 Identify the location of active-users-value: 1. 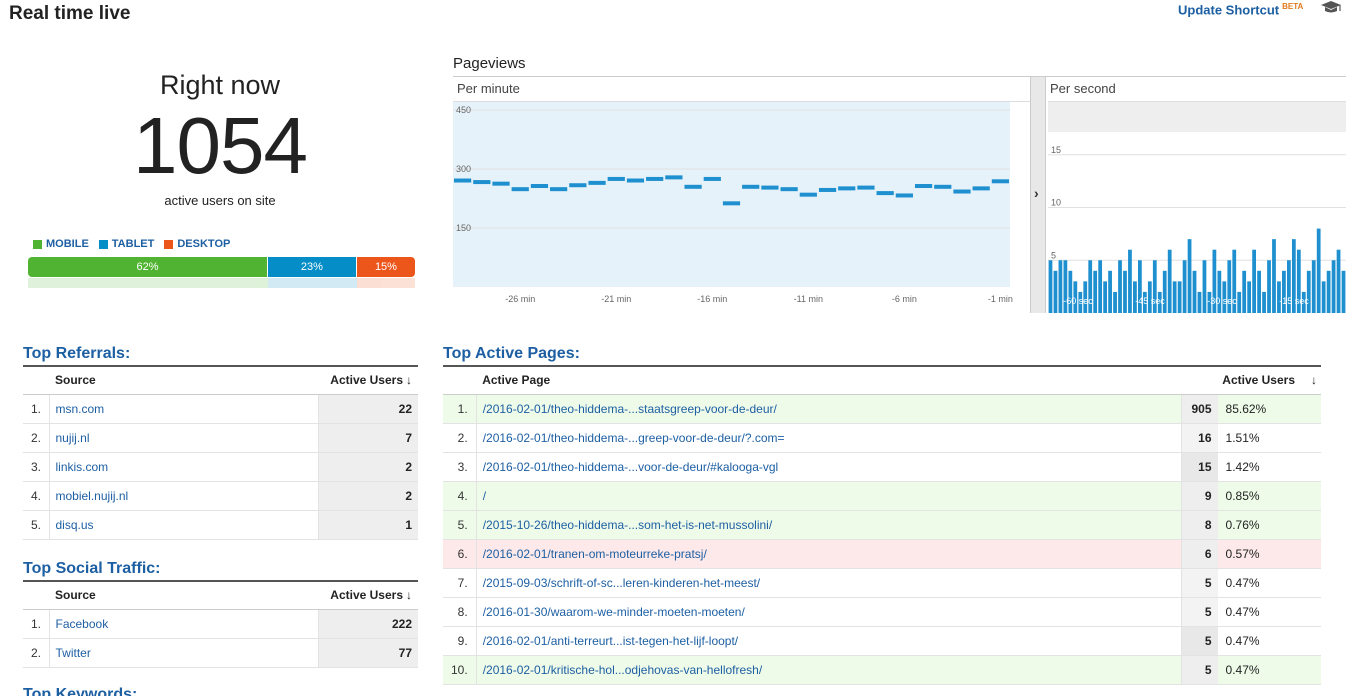
(367, 525).